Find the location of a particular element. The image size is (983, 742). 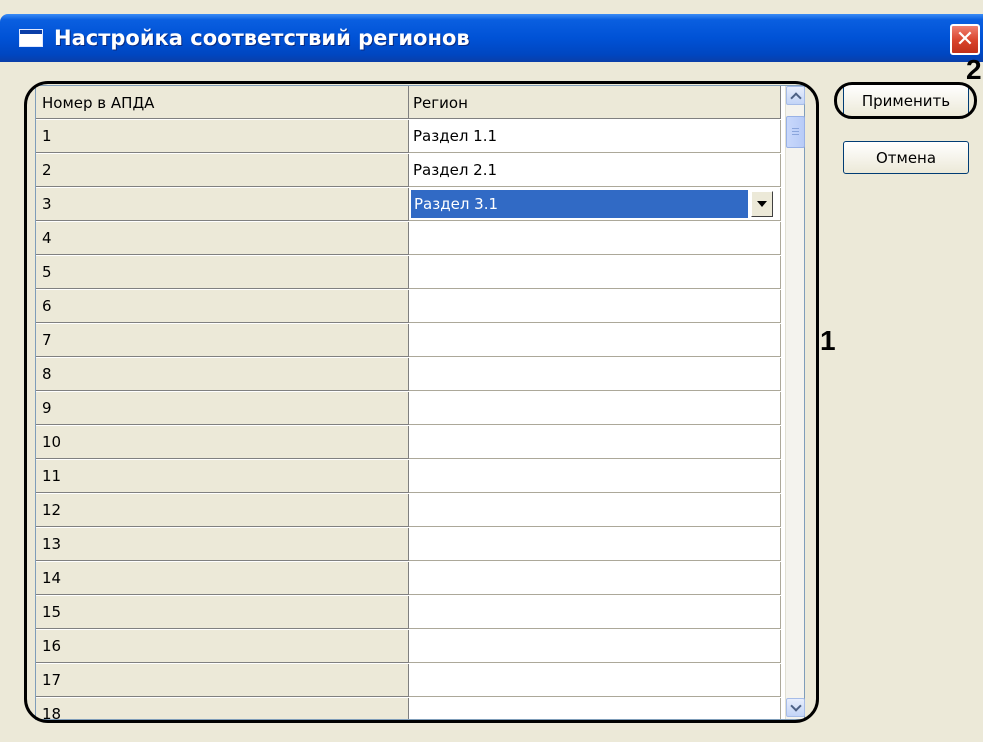

cell-number: 15 is located at coordinates (222, 612).